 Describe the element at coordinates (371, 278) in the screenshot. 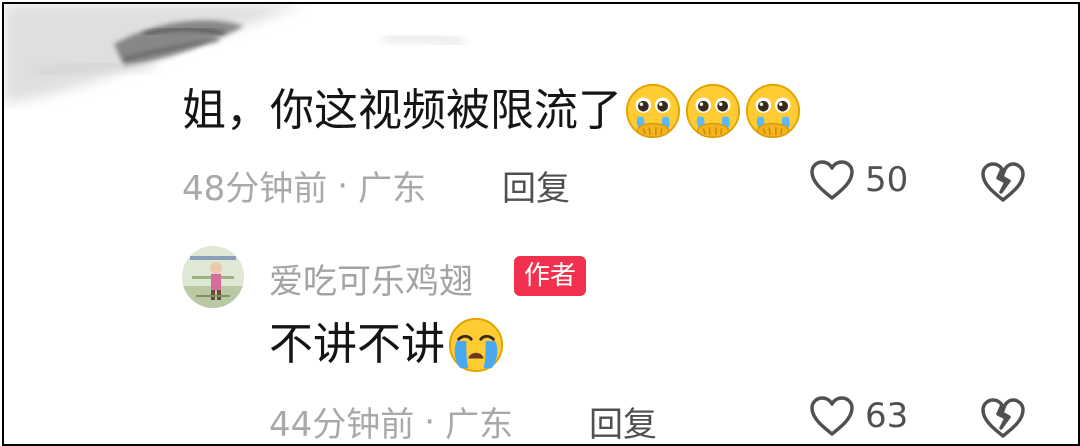

I see `author-username: 爱吃可乐鸡翅` at that location.